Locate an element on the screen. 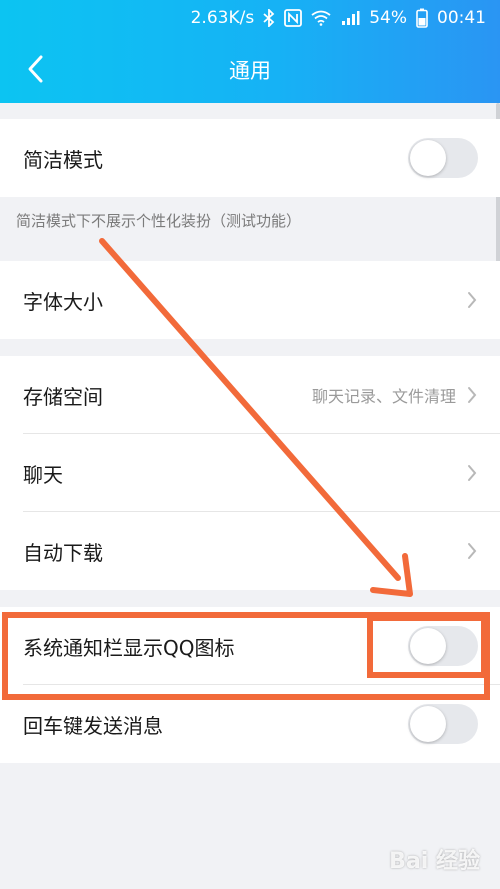  watermark: Bai 经验 is located at coordinates (434, 861).